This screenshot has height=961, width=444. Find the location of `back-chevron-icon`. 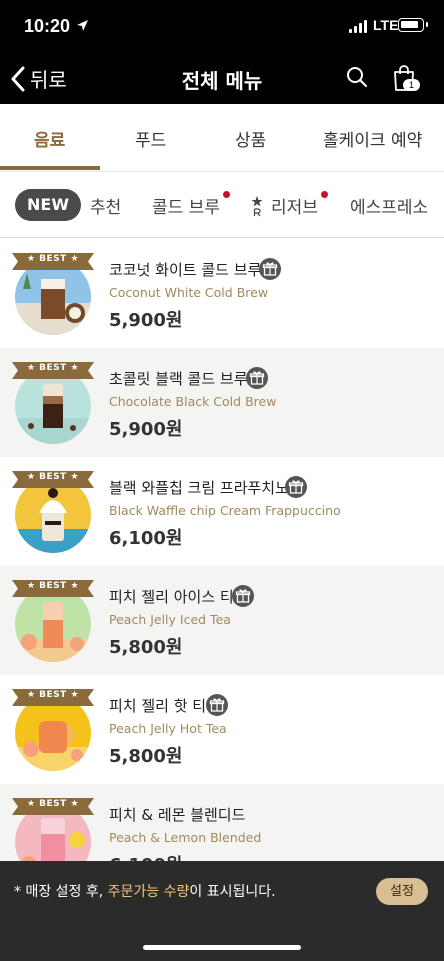

back-chevron-icon is located at coordinates (18, 78).